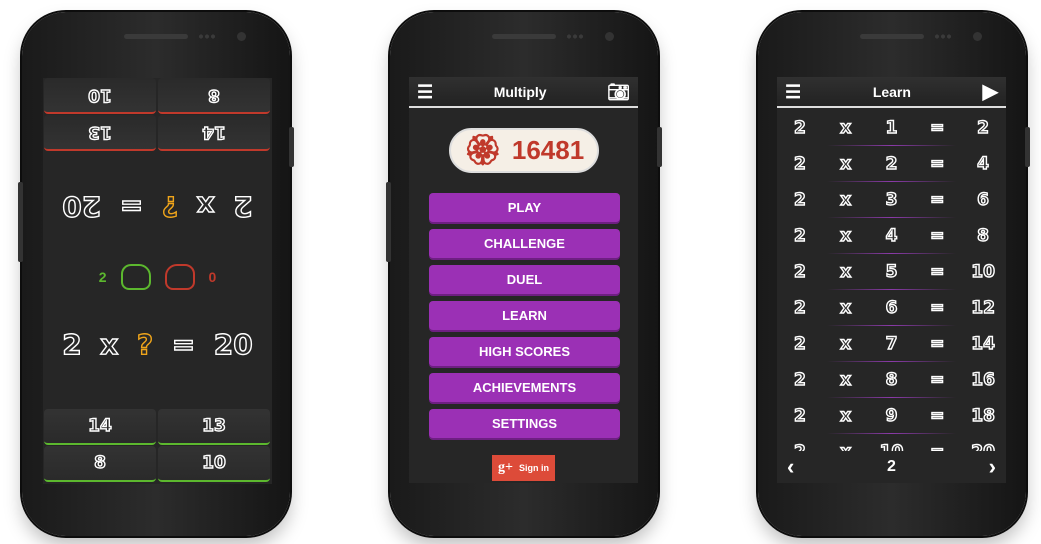 This screenshot has height=544, width=1041. What do you see at coordinates (524, 315) in the screenshot?
I see `learn-button: LEARN` at bounding box center [524, 315].